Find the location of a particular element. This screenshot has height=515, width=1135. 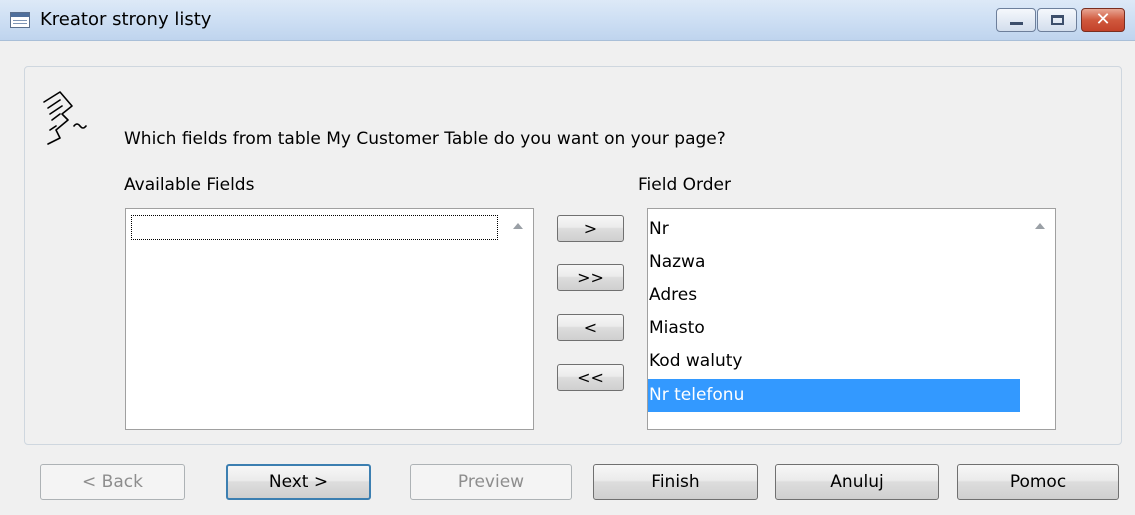

minimize-button is located at coordinates (1016, 20).